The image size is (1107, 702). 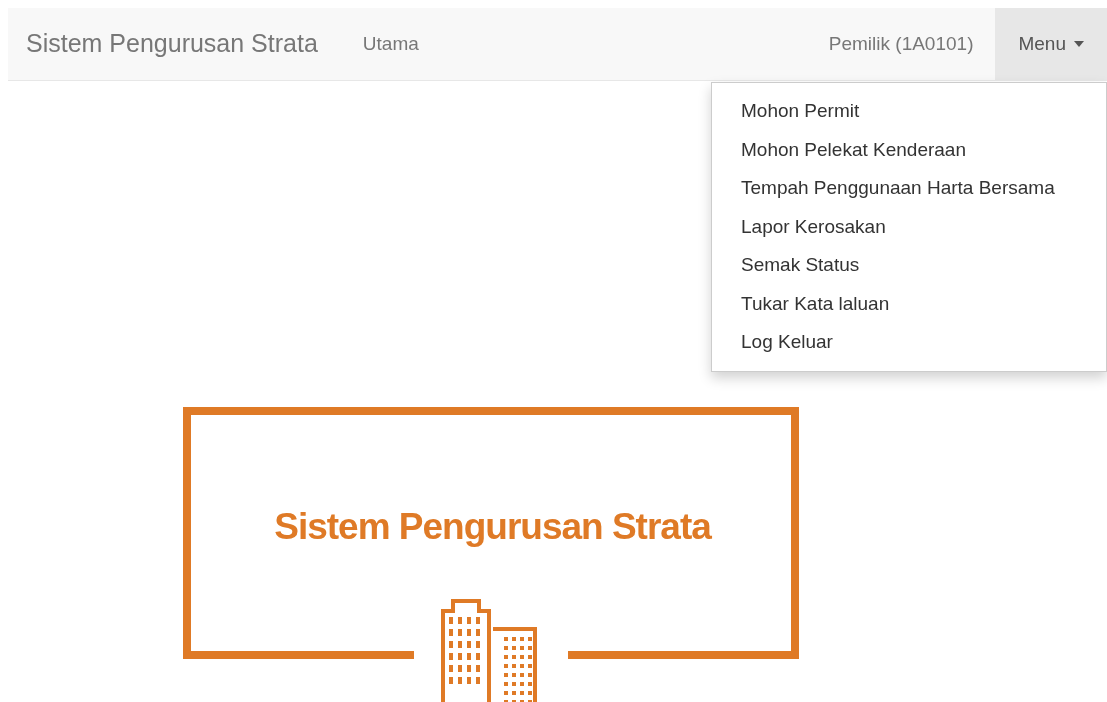 I want to click on nav-link: Utama, so click(x=390, y=44).